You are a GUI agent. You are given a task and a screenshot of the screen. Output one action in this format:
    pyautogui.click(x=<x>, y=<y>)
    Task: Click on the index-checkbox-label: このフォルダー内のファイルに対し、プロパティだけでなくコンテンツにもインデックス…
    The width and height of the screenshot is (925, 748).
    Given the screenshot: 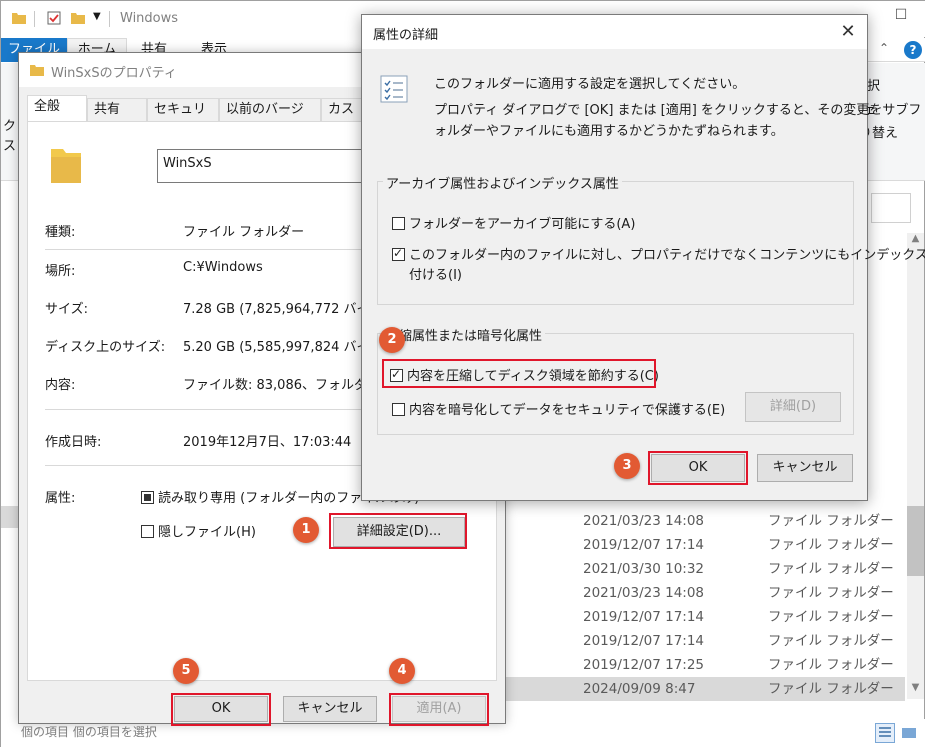 What is the action you would take?
    pyautogui.click(x=667, y=255)
    